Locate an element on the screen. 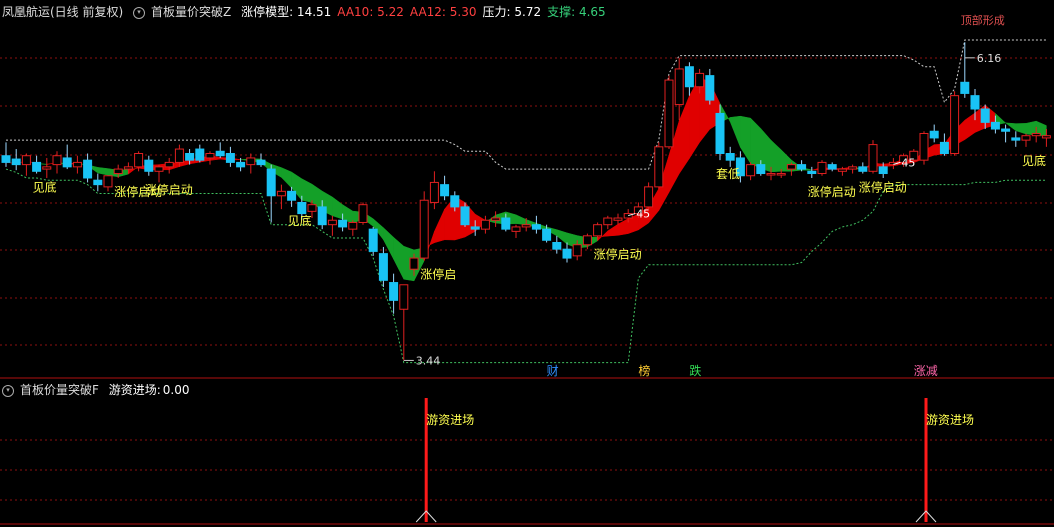  high-label: 6.16 is located at coordinates (989, 58).